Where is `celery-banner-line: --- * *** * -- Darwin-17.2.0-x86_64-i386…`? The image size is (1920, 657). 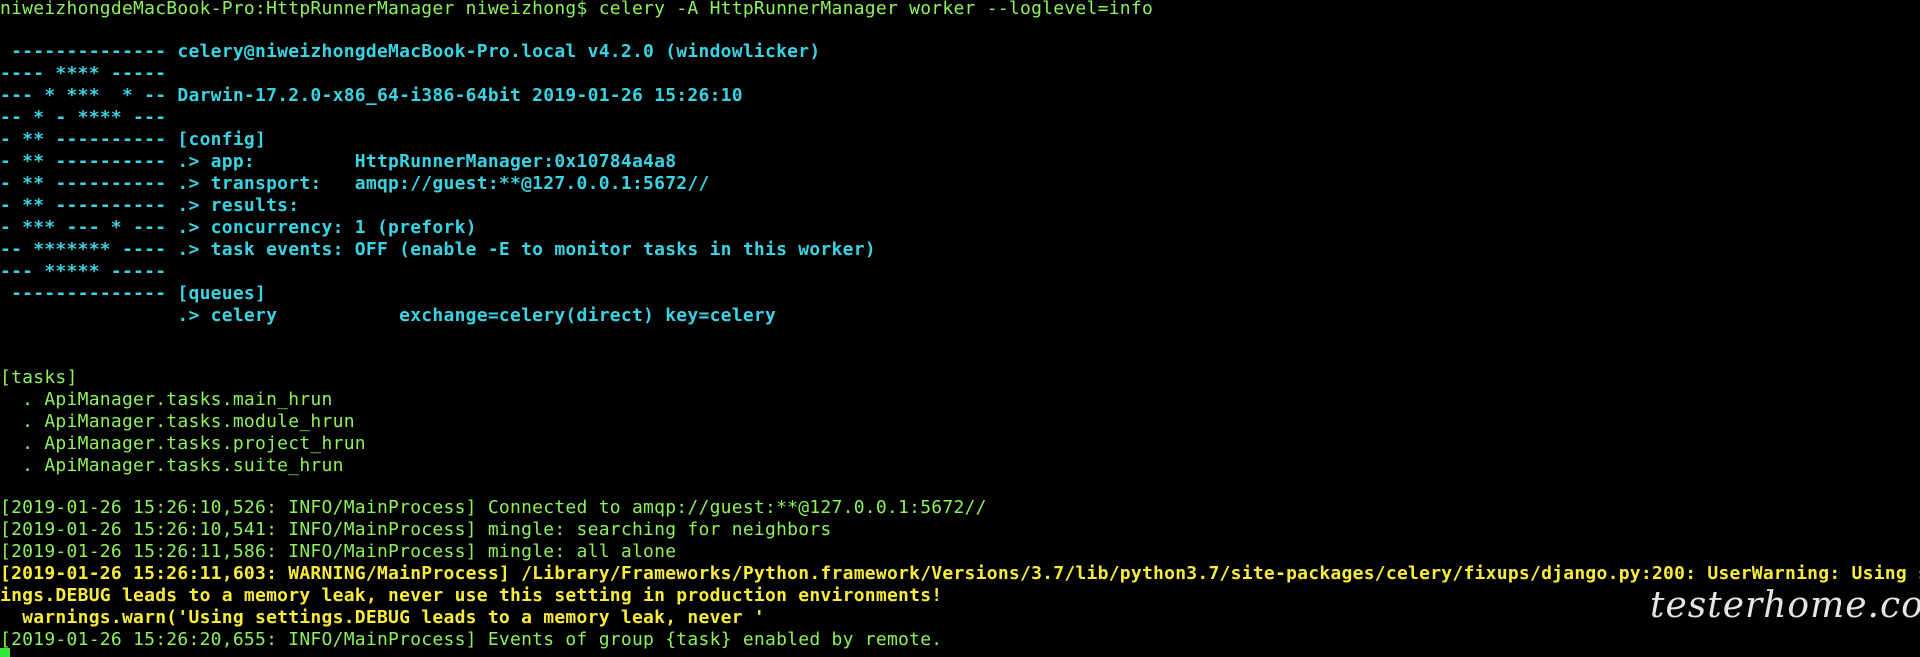
celery-banner-line: --- * *** * -- Darwin-17.2.0-x86_64-i386… is located at coordinates (371, 95).